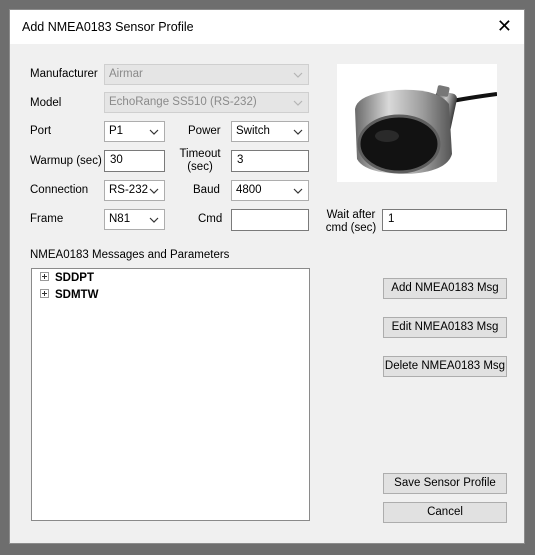 Image resolution: width=535 pixels, height=555 pixels. What do you see at coordinates (120, 219) in the screenshot?
I see `frame-value: N81` at bounding box center [120, 219].